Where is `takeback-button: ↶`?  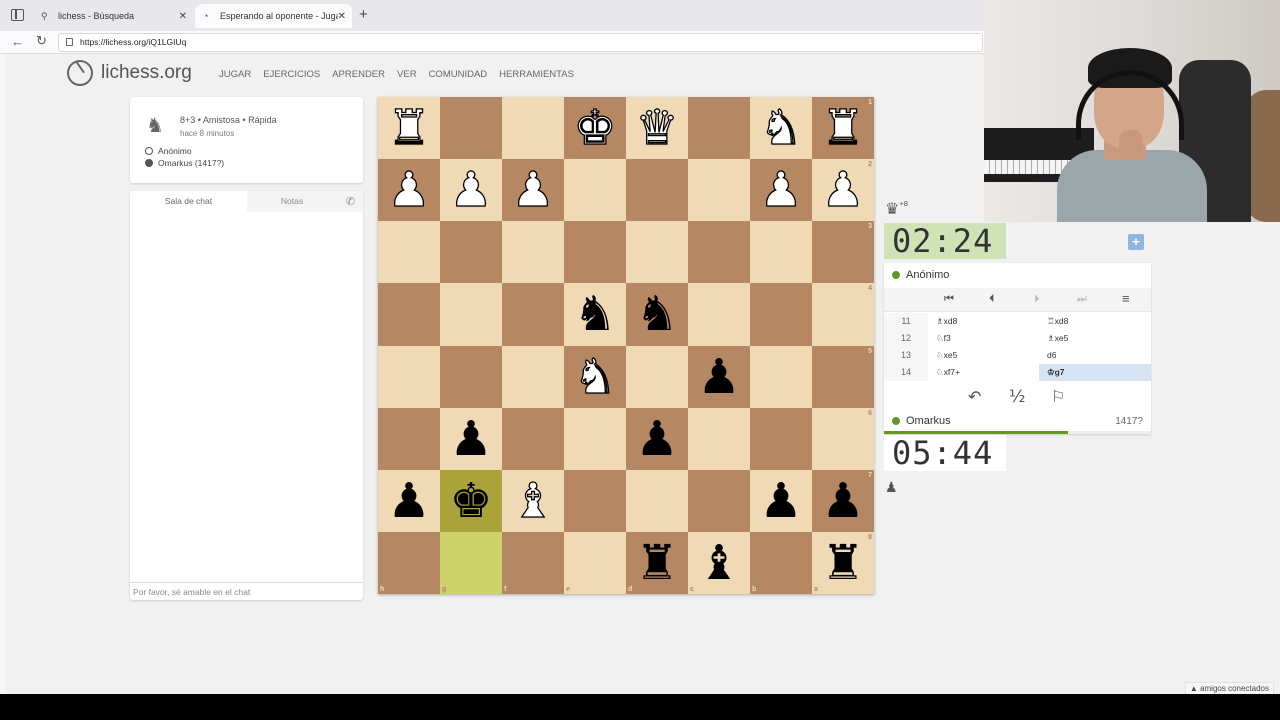
takeback-button: ↶ is located at coordinates (974, 396).